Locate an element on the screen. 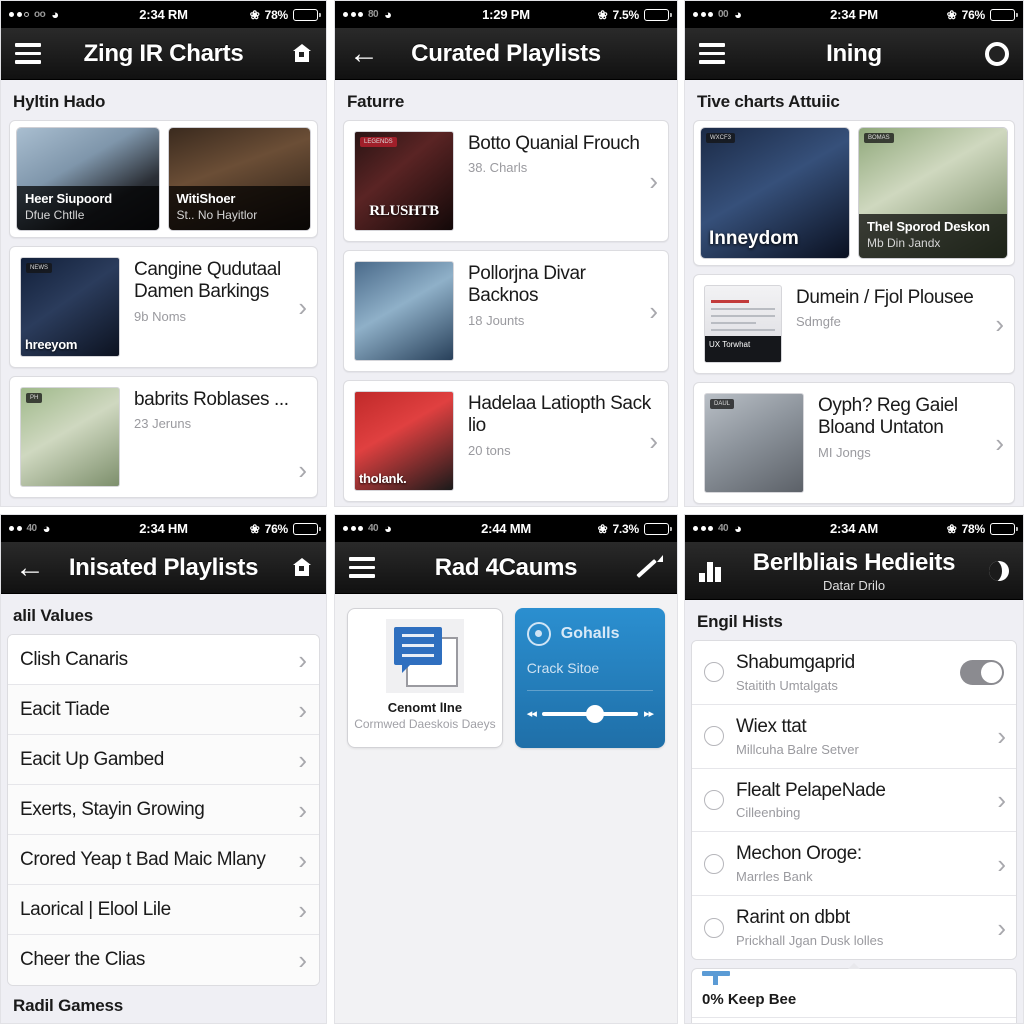  list-item: Flealt PelapeNade Cilleenbing › is located at coordinates (854, 800).